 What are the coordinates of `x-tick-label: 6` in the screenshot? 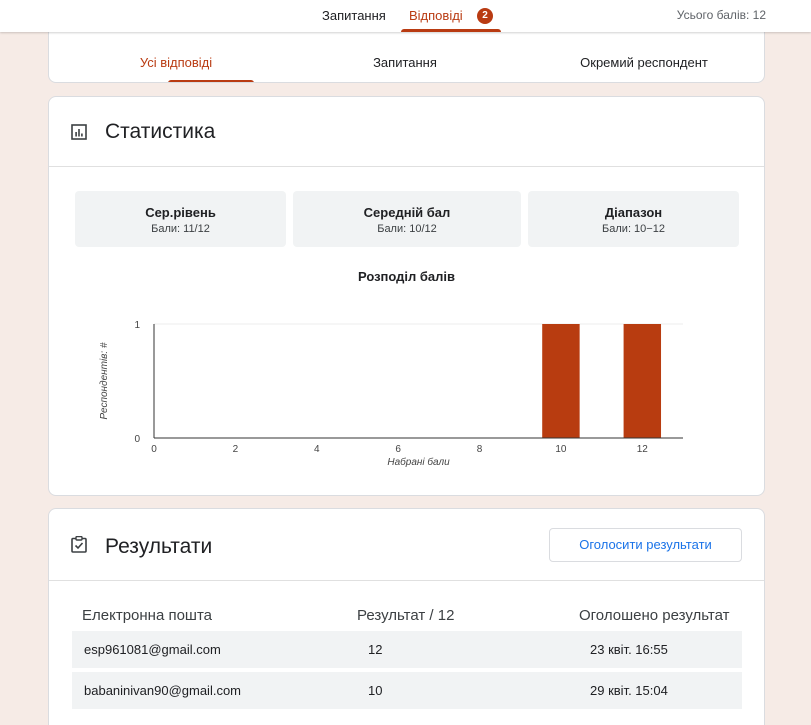 It's located at (398, 449).